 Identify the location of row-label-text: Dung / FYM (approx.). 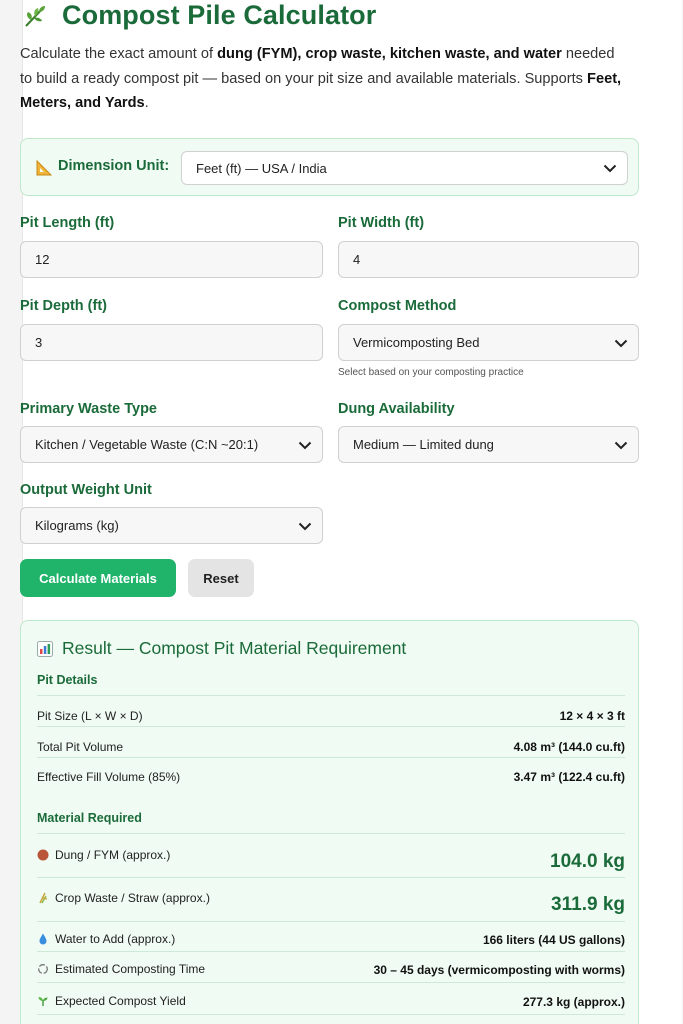
(113, 855).